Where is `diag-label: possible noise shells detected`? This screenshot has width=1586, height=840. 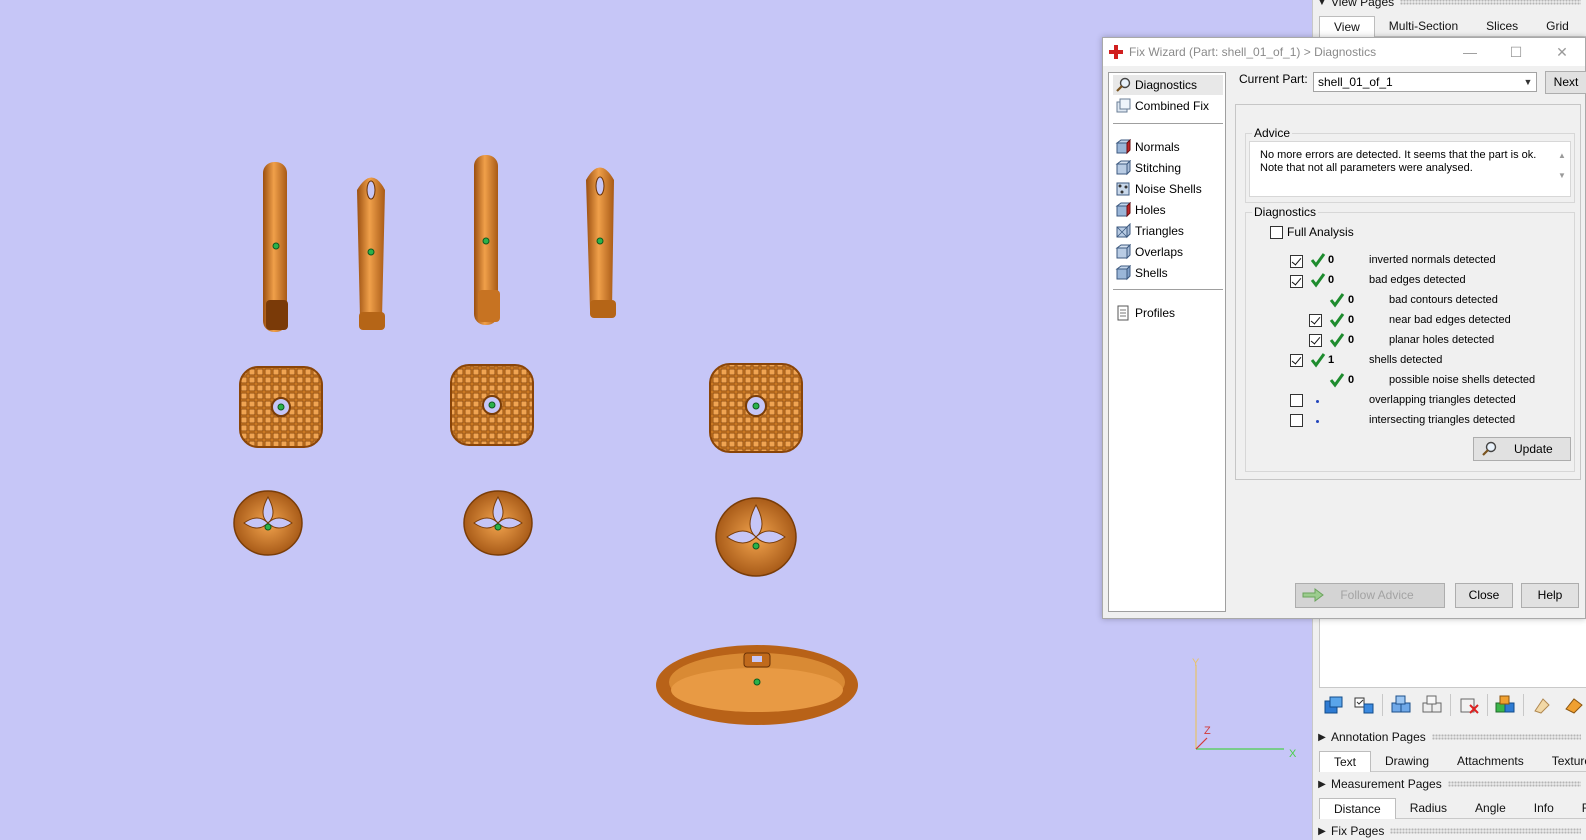
diag-label: possible noise shells detected is located at coordinates (1462, 380).